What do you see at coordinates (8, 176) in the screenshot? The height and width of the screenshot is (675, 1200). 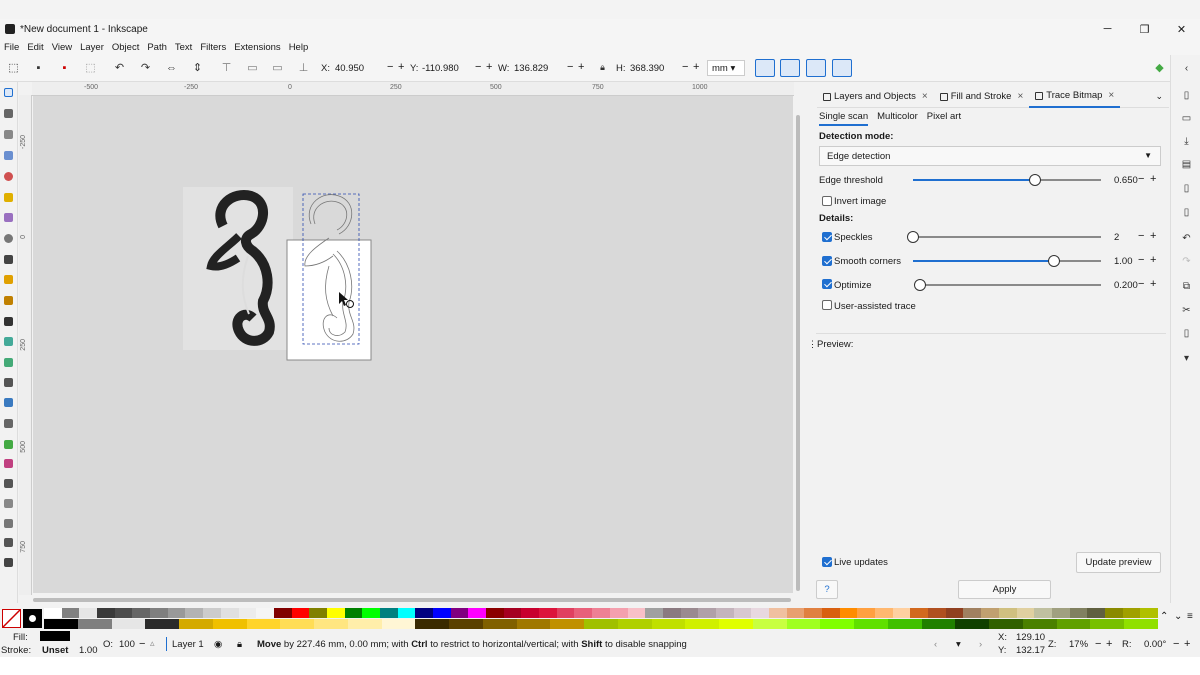 I see `ellipse-tool-icon` at bounding box center [8, 176].